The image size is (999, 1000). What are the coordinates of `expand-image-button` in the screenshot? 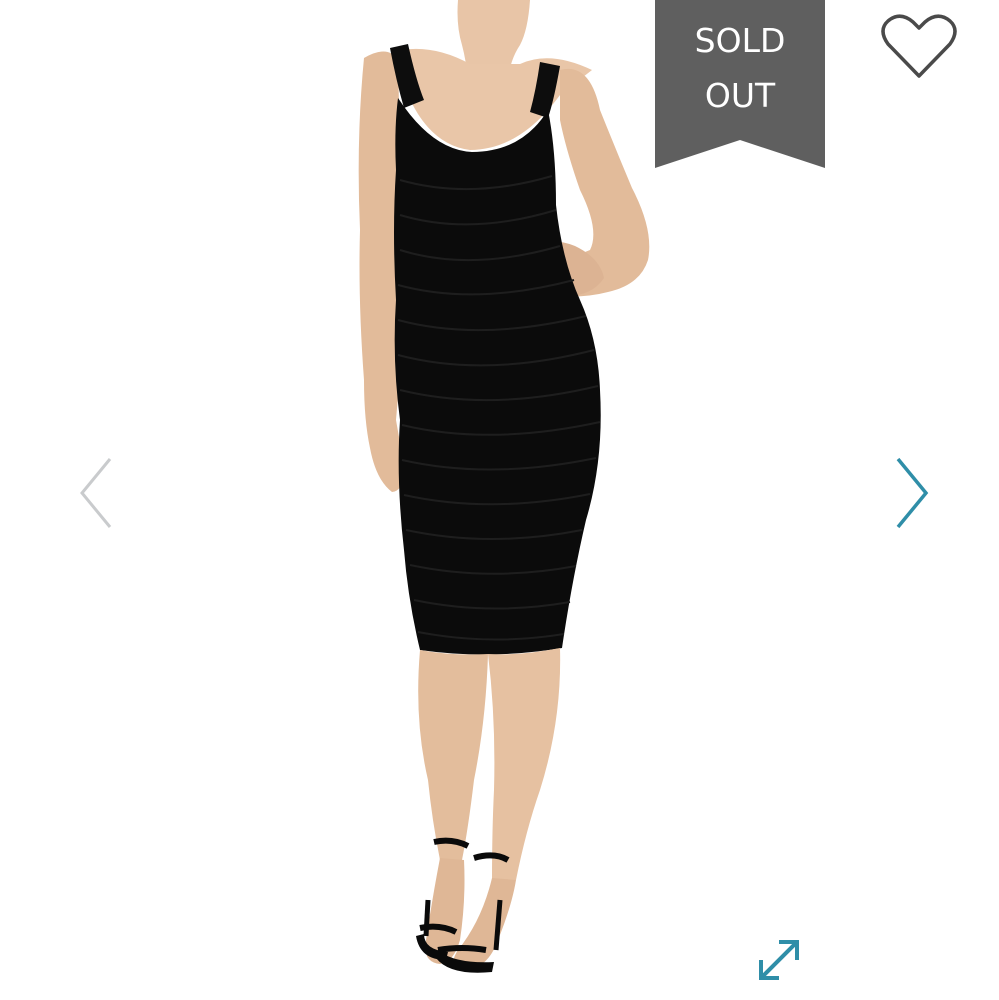 It's located at (779, 960).